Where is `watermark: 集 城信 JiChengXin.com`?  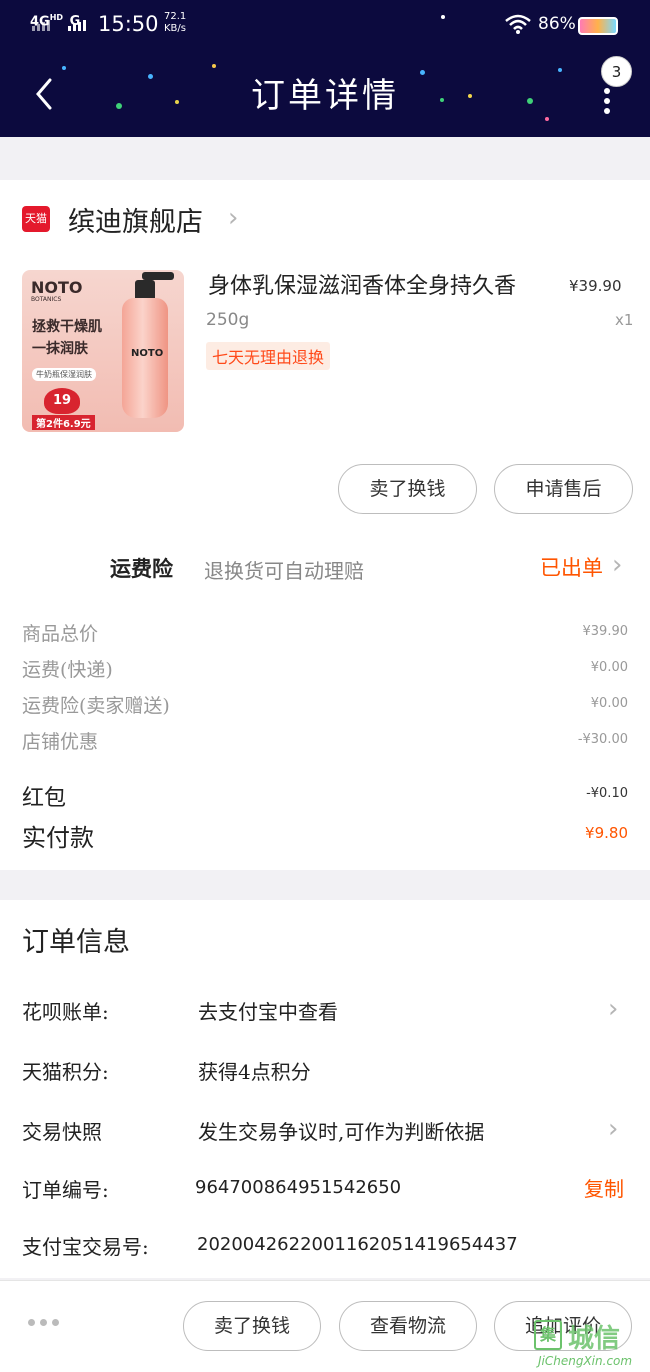 watermark: 集 城信 JiChengXin.com is located at coordinates (590, 1344).